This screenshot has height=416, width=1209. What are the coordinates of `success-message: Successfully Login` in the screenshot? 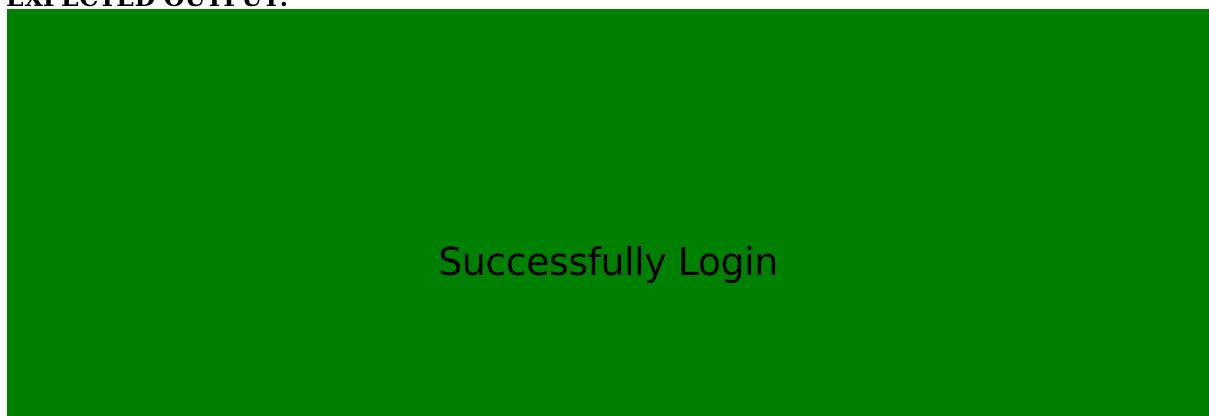 It's located at (608, 261).